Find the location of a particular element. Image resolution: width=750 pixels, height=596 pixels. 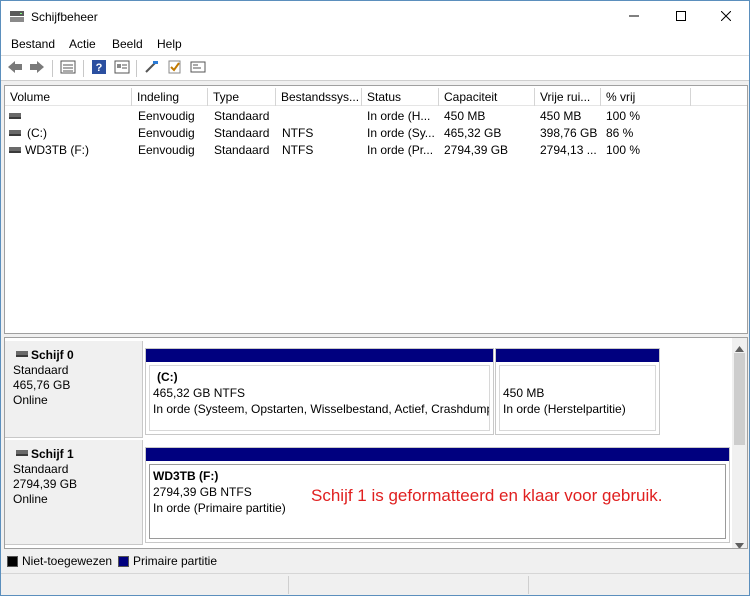

cell-capaciteit: 450 MB is located at coordinates (465, 116).